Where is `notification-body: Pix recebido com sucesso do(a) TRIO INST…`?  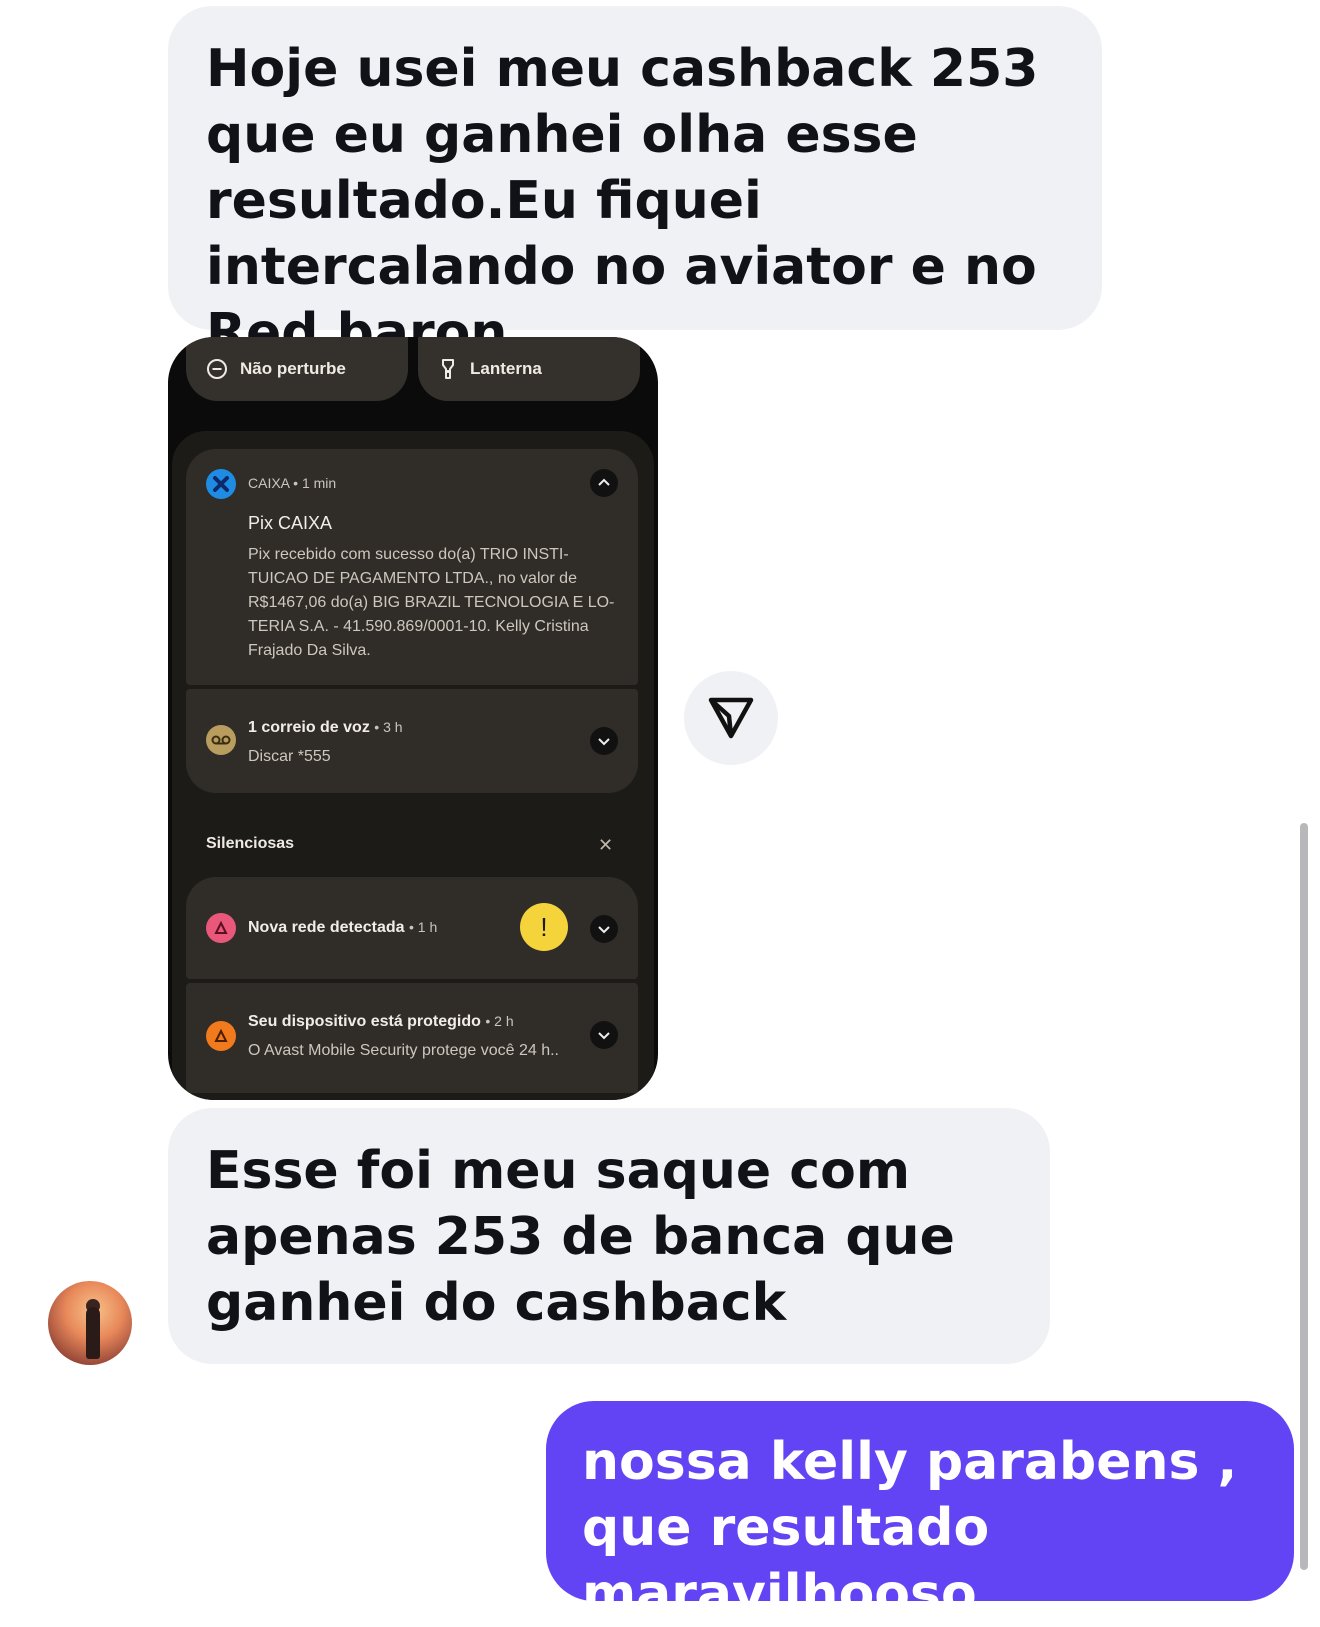 notification-body: Pix recebido com sucesso do(a) TRIO INST… is located at coordinates (438, 603).